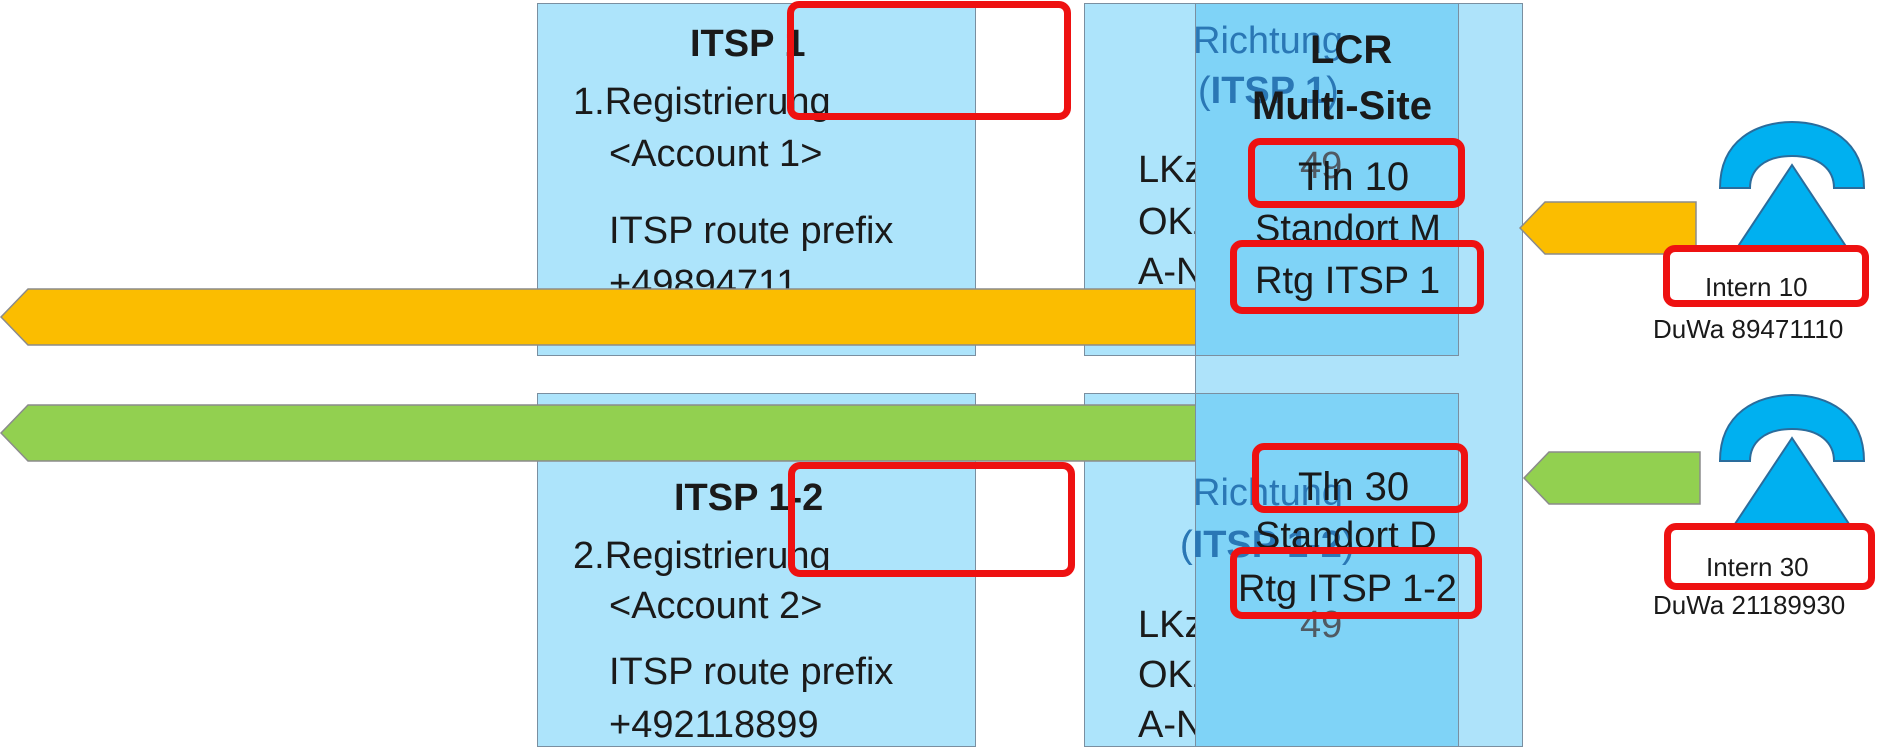 This screenshot has height=748, width=1885. What do you see at coordinates (714, 725) in the screenshot?
I see `itsp2-prefix-value: +492118899` at bounding box center [714, 725].